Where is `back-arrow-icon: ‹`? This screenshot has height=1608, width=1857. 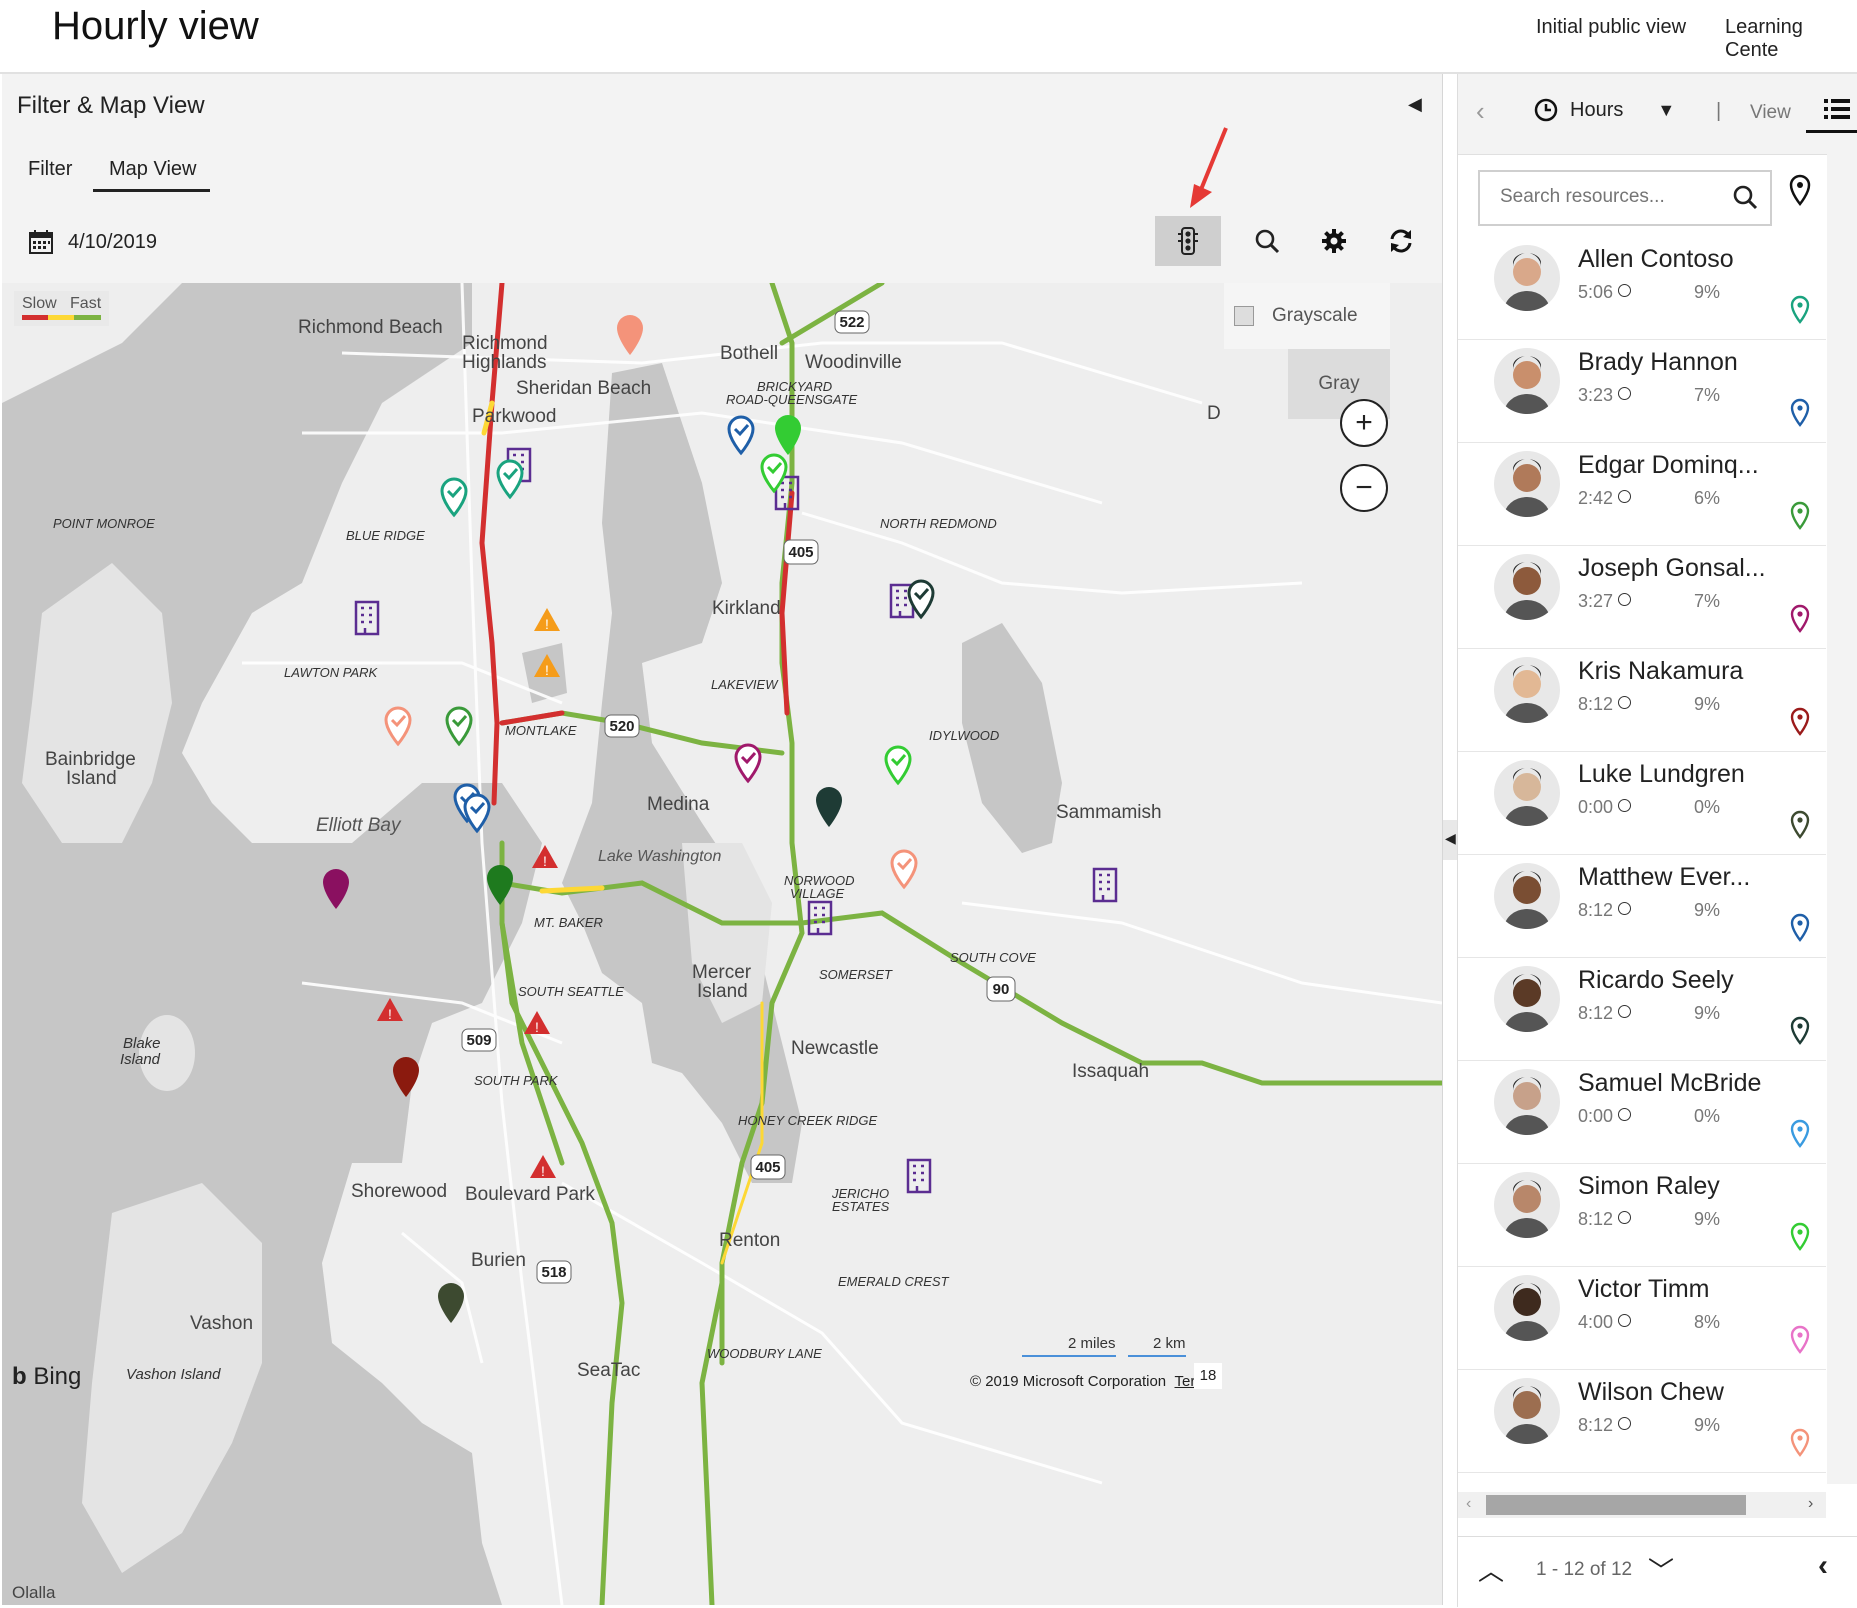
back-arrow-icon: ‹ is located at coordinates (1480, 111).